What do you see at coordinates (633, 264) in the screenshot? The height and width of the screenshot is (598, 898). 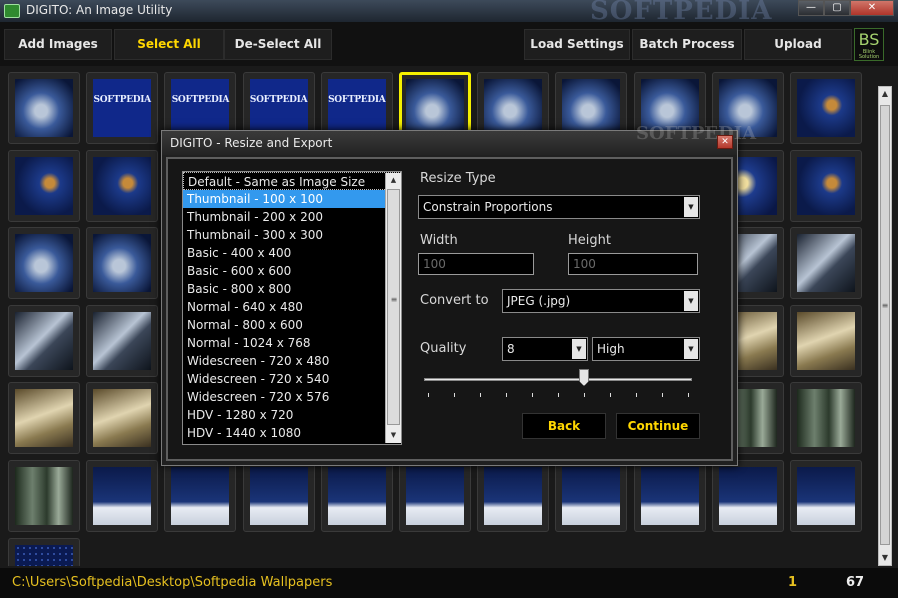 I see `height-field: 100` at bounding box center [633, 264].